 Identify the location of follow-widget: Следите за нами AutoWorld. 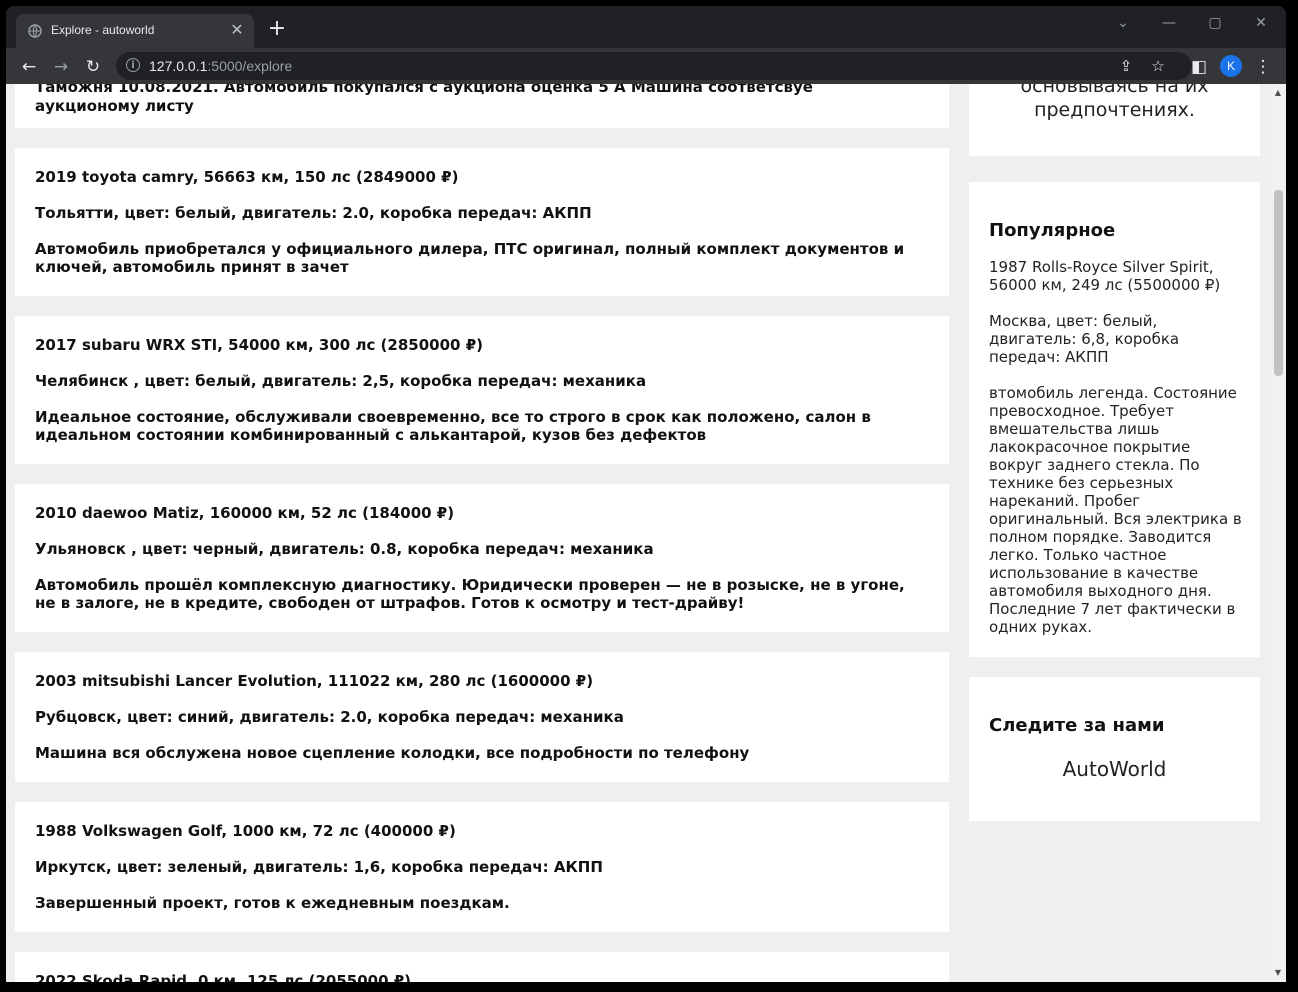
(1114, 749).